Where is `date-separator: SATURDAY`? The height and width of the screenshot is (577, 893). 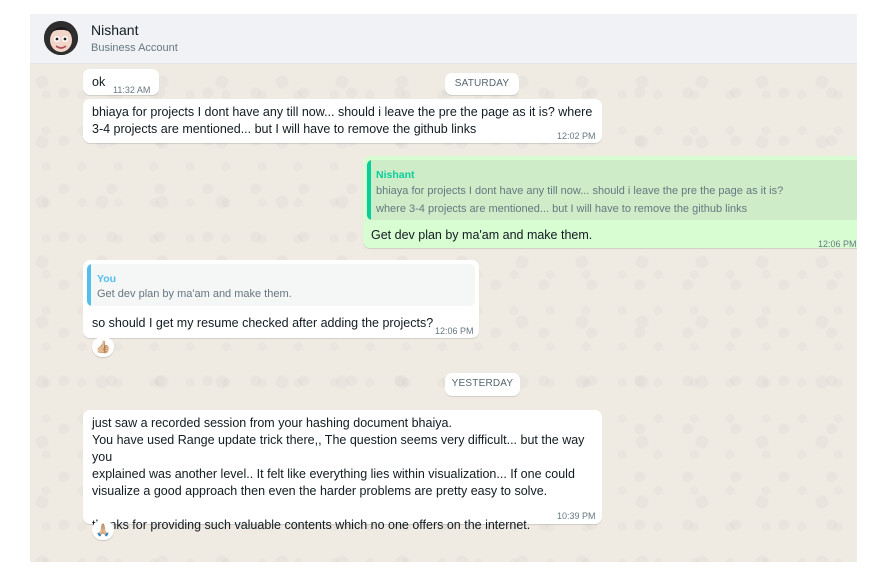
date-separator: SATURDAY is located at coordinates (482, 84).